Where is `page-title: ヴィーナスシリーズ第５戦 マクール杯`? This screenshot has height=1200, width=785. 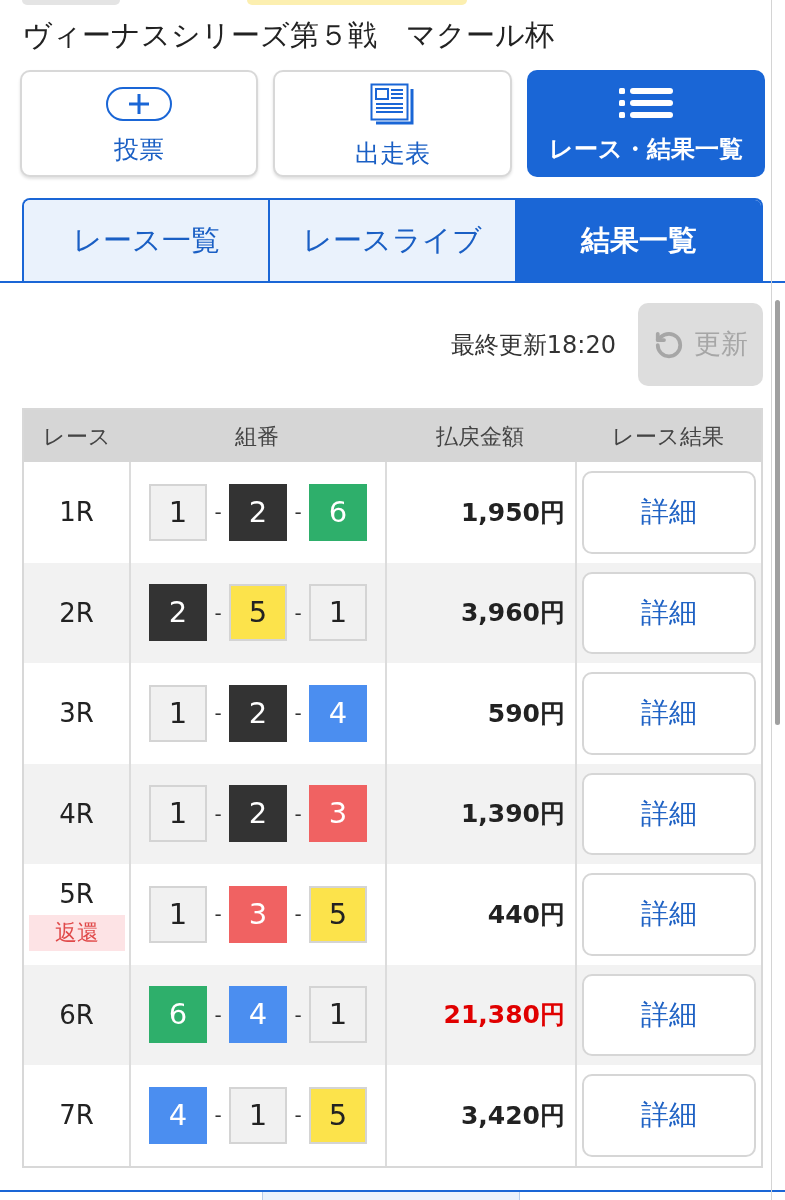
page-title: ヴィーナスシリーズ第５戦 マクール杯 is located at coordinates (288, 35).